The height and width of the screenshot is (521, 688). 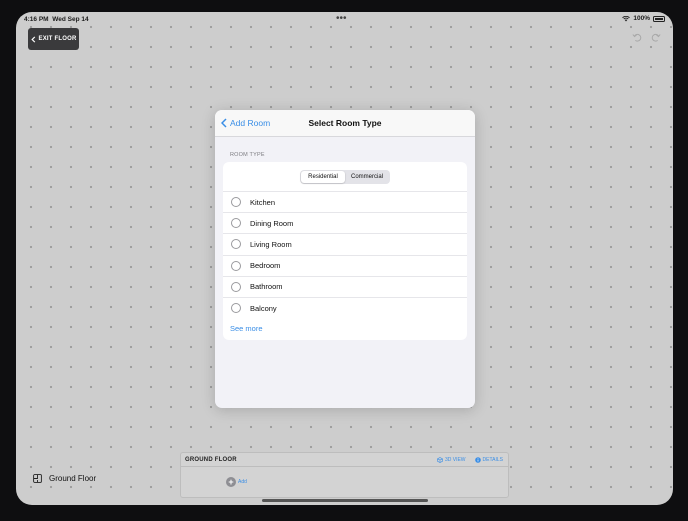 What do you see at coordinates (263, 202) in the screenshot?
I see `option-label: Kitchen` at bounding box center [263, 202].